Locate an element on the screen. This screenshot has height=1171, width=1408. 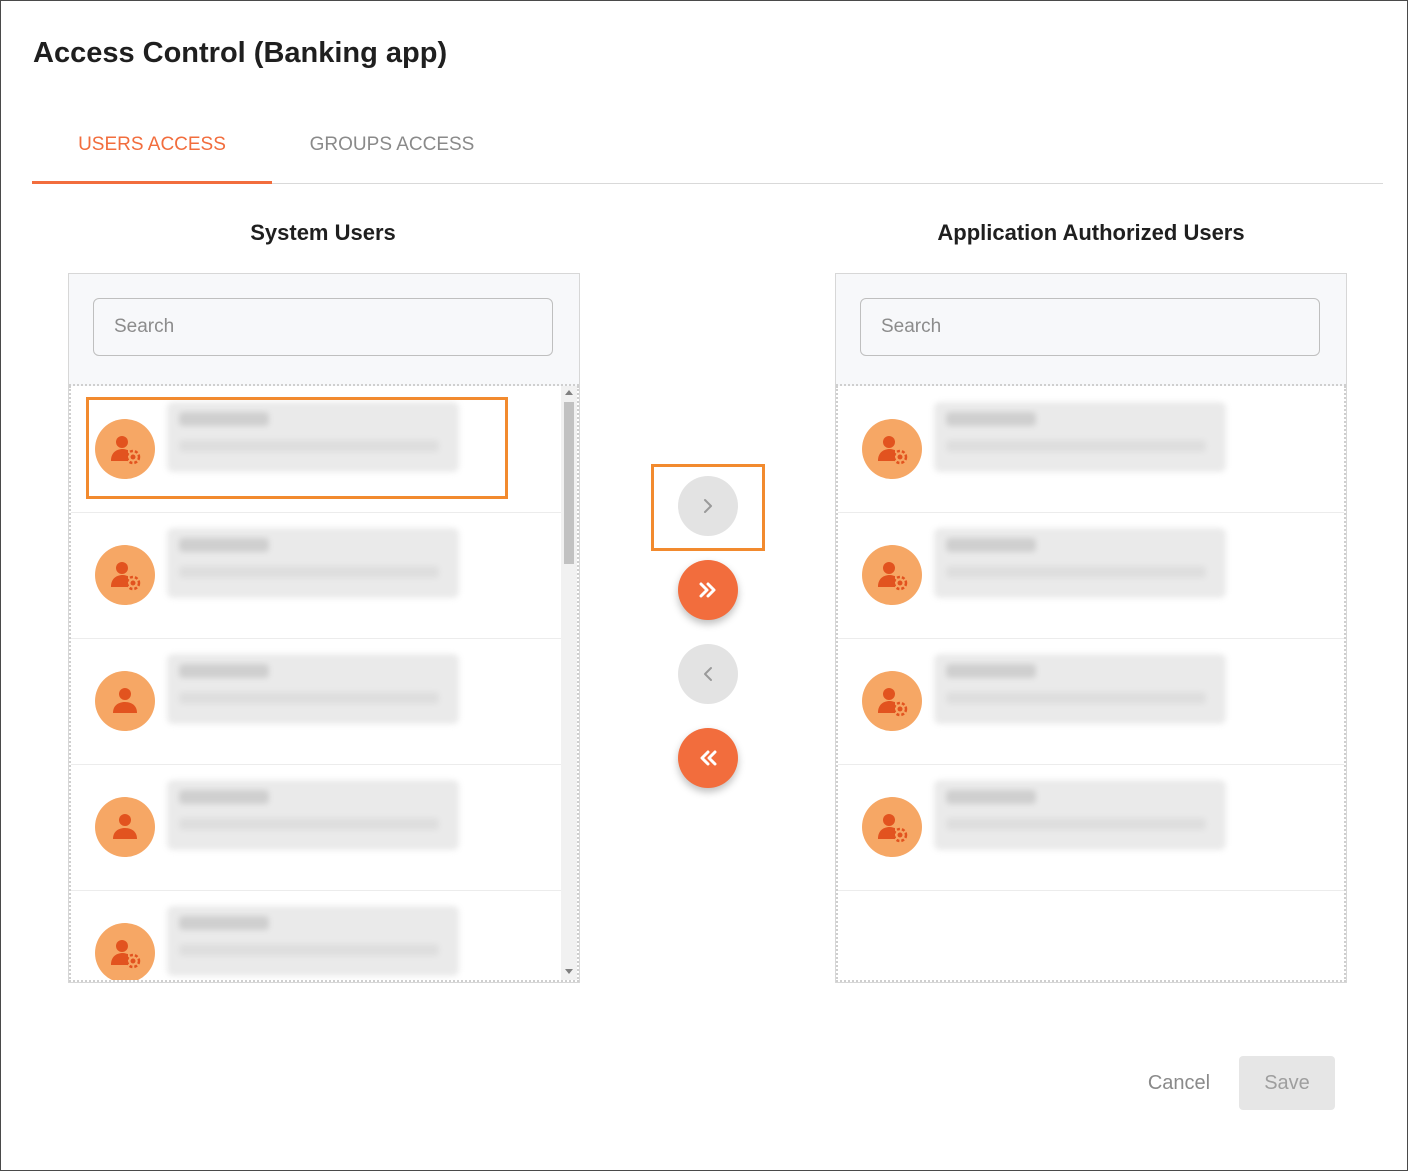
system-users-heading: System Users is located at coordinates (323, 232).